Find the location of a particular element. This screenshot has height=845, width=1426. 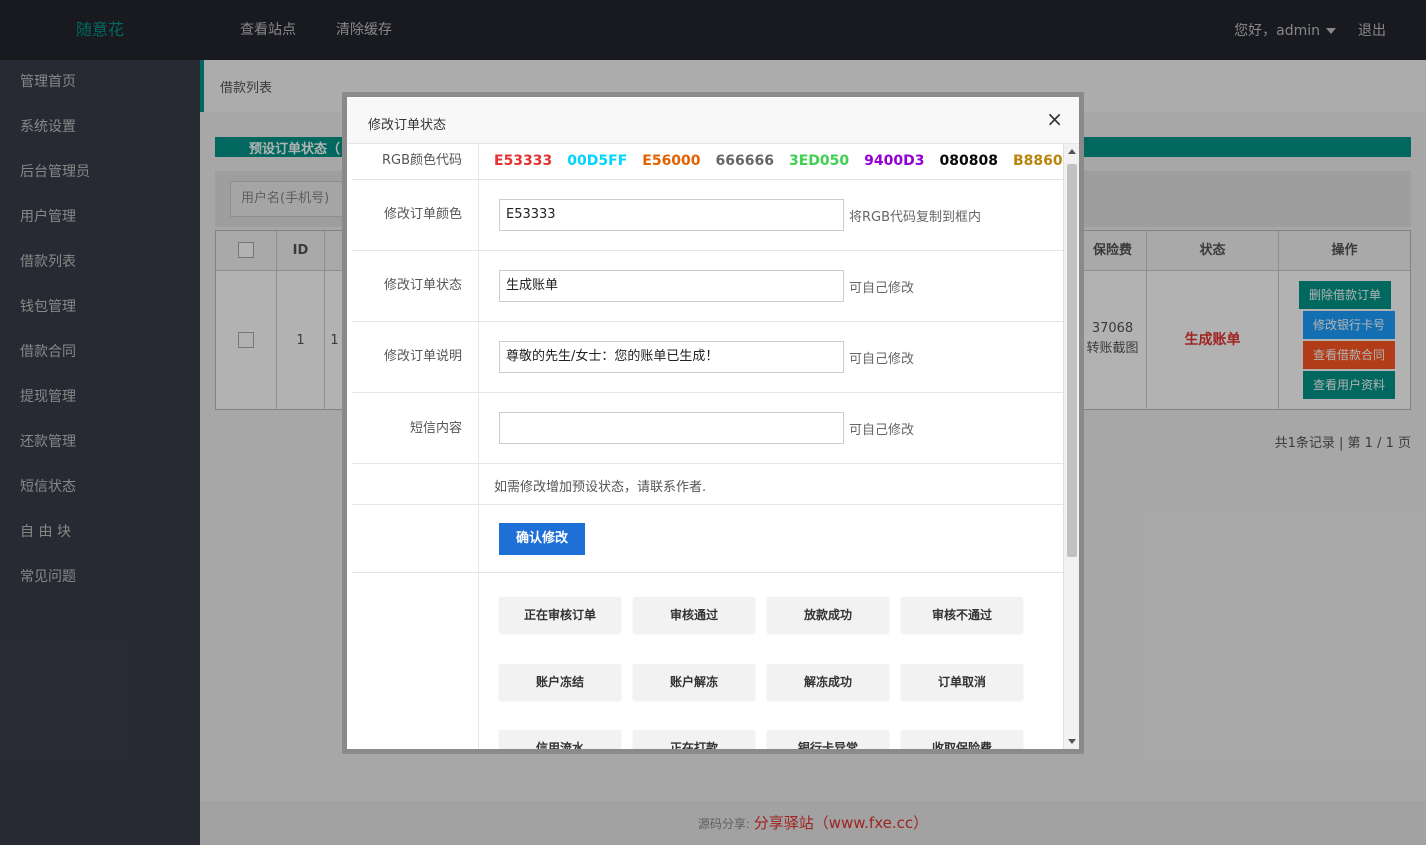

order-status-input: 生成账单 is located at coordinates (671, 286).